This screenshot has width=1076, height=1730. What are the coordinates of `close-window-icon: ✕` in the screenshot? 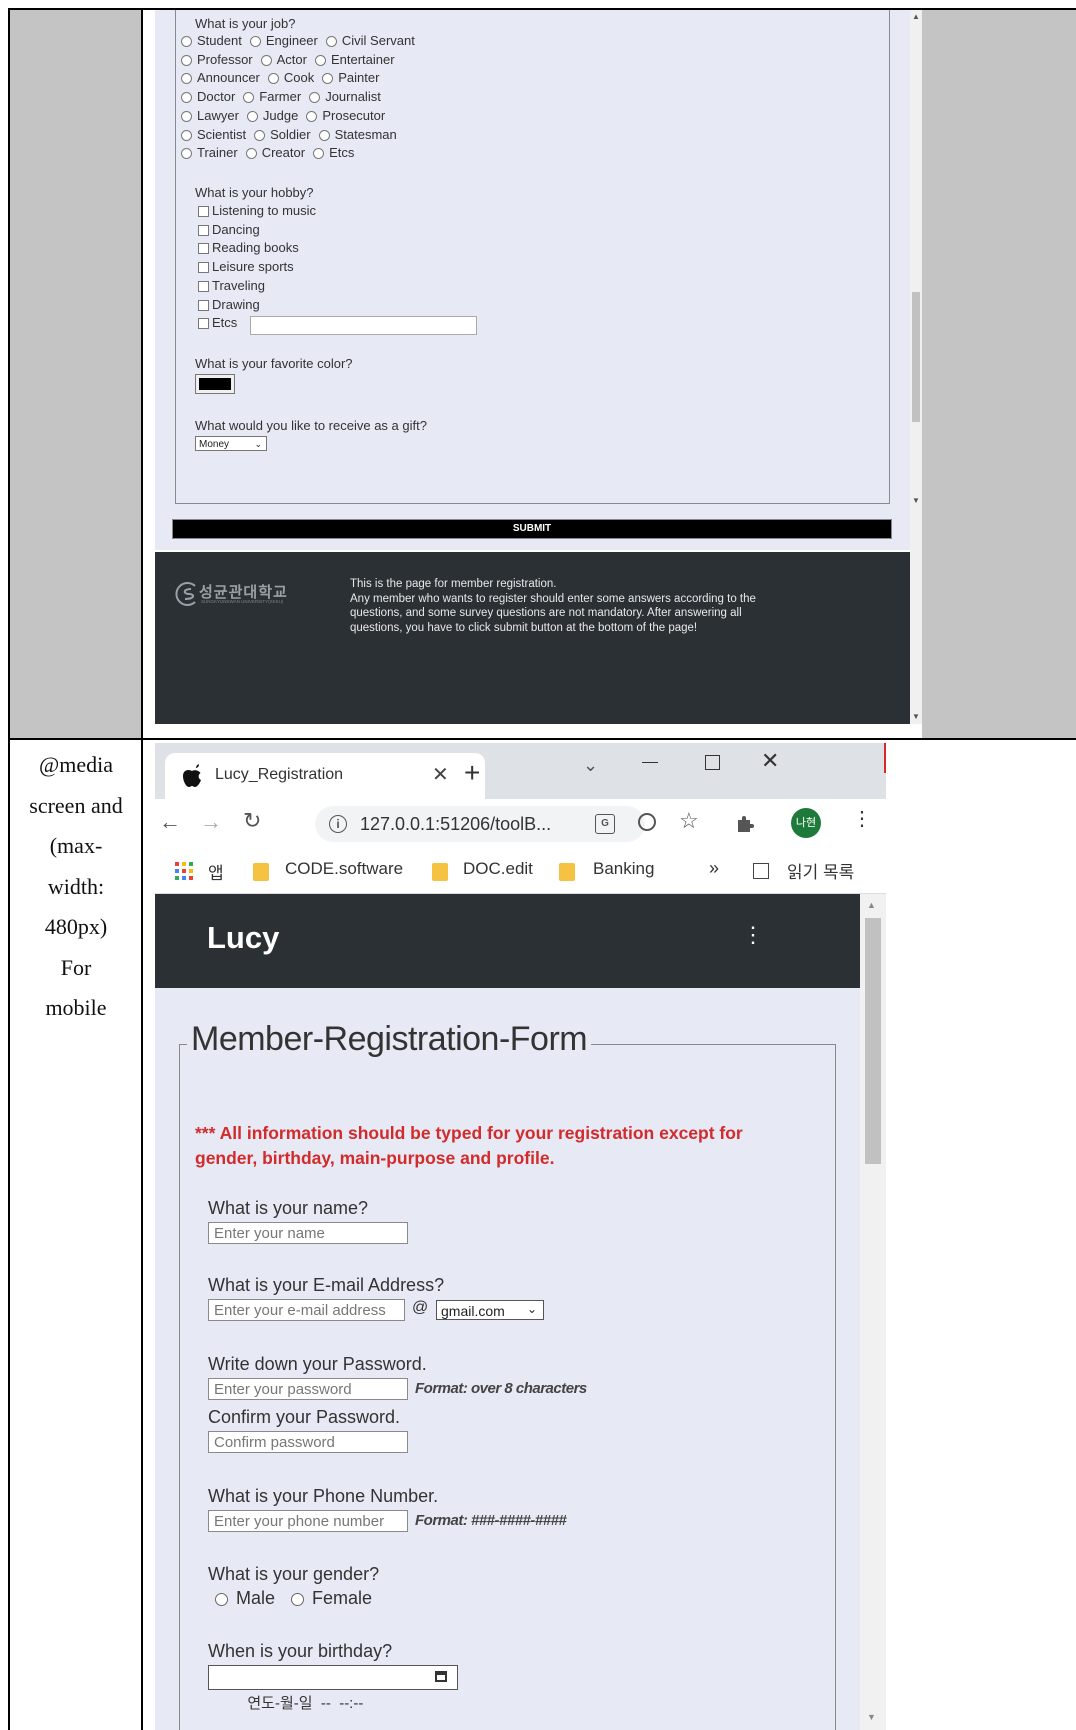 It's located at (770, 761).